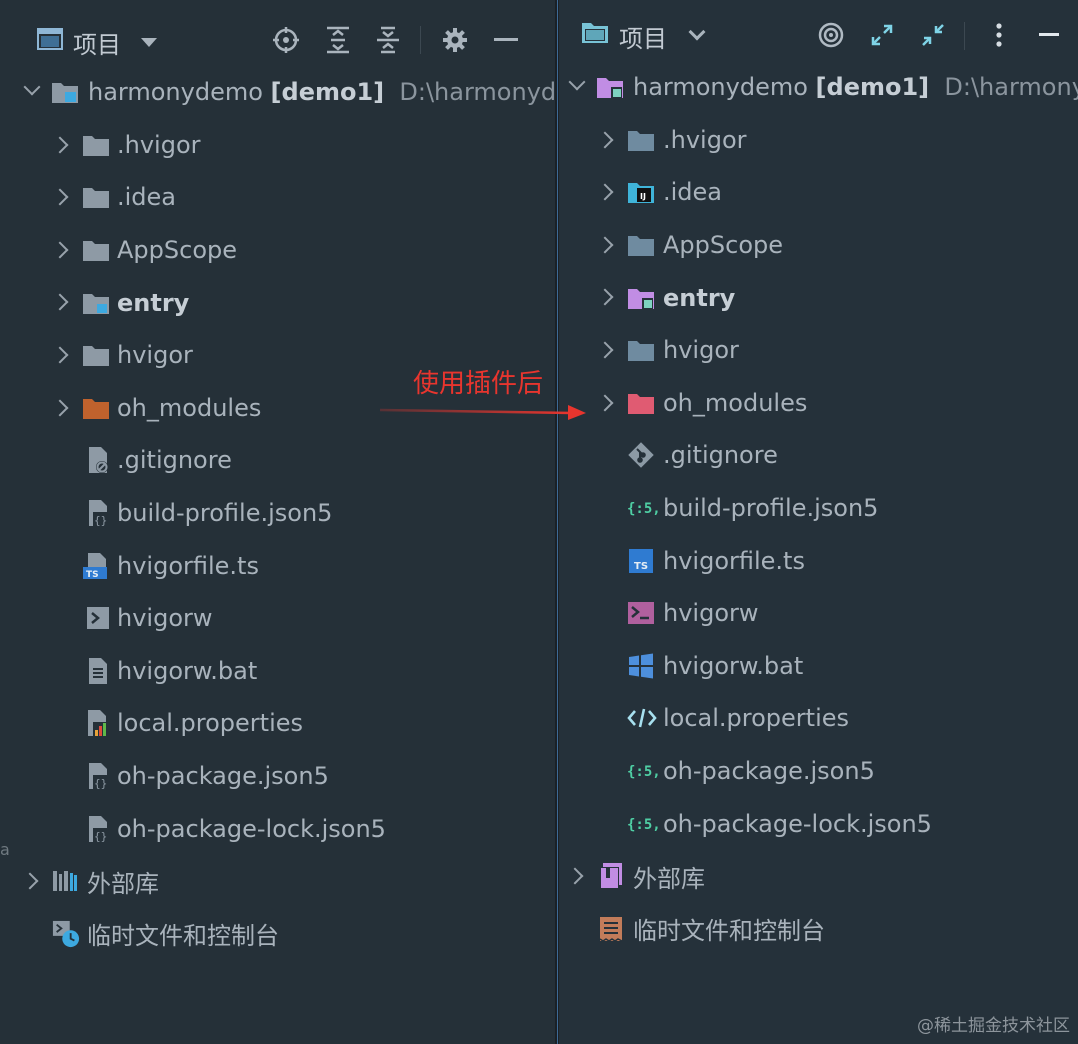 Image resolution: width=1078 pixels, height=1044 pixels. I want to click on annotation-arrow, so click(483, 412).